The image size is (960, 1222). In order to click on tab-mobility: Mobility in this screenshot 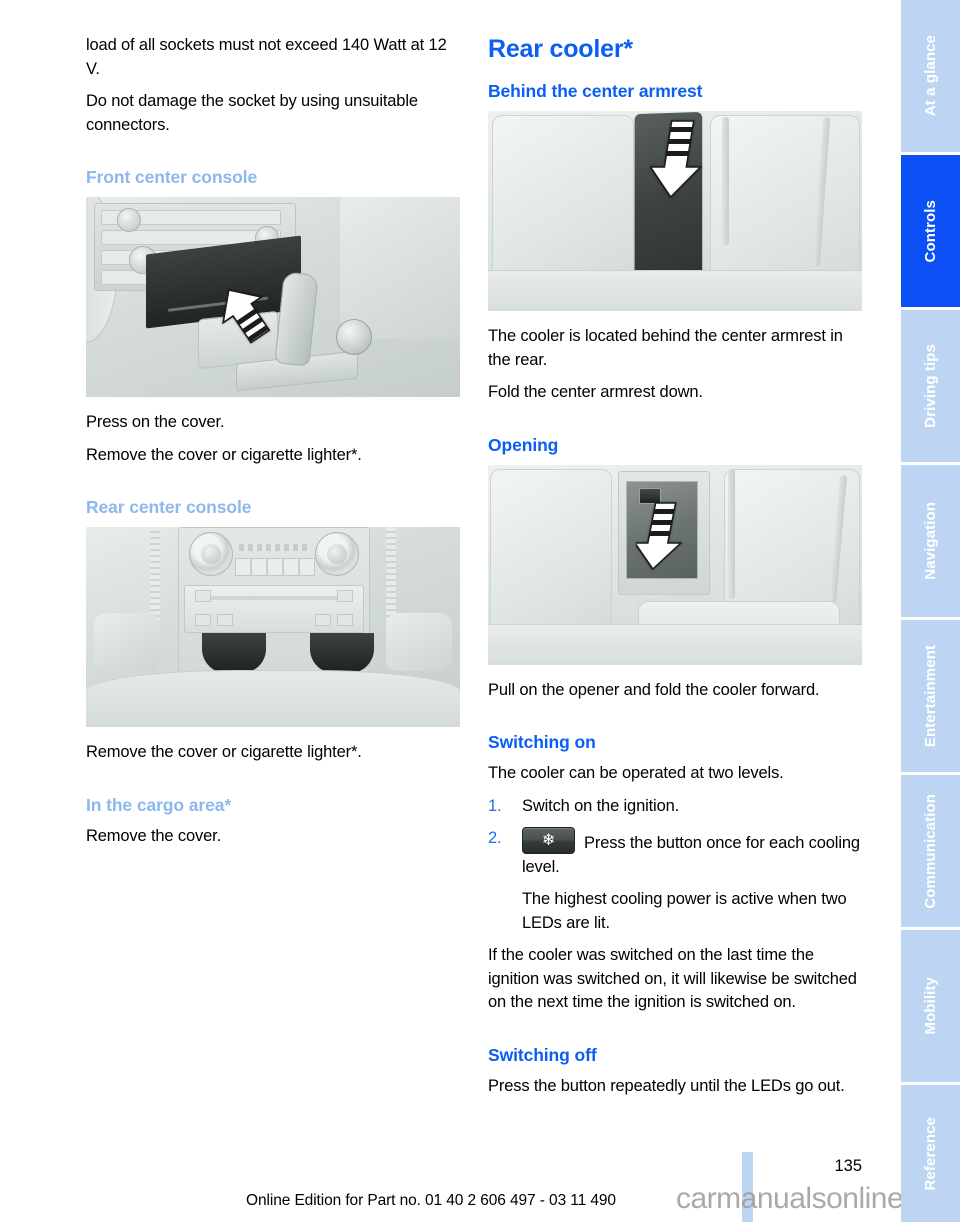, I will do `click(930, 1006)`.